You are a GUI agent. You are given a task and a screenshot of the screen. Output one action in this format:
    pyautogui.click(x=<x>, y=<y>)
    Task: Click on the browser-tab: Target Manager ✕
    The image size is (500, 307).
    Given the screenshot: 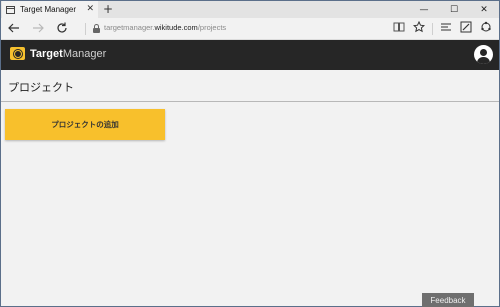 What is the action you would take?
    pyautogui.click(x=50, y=9)
    